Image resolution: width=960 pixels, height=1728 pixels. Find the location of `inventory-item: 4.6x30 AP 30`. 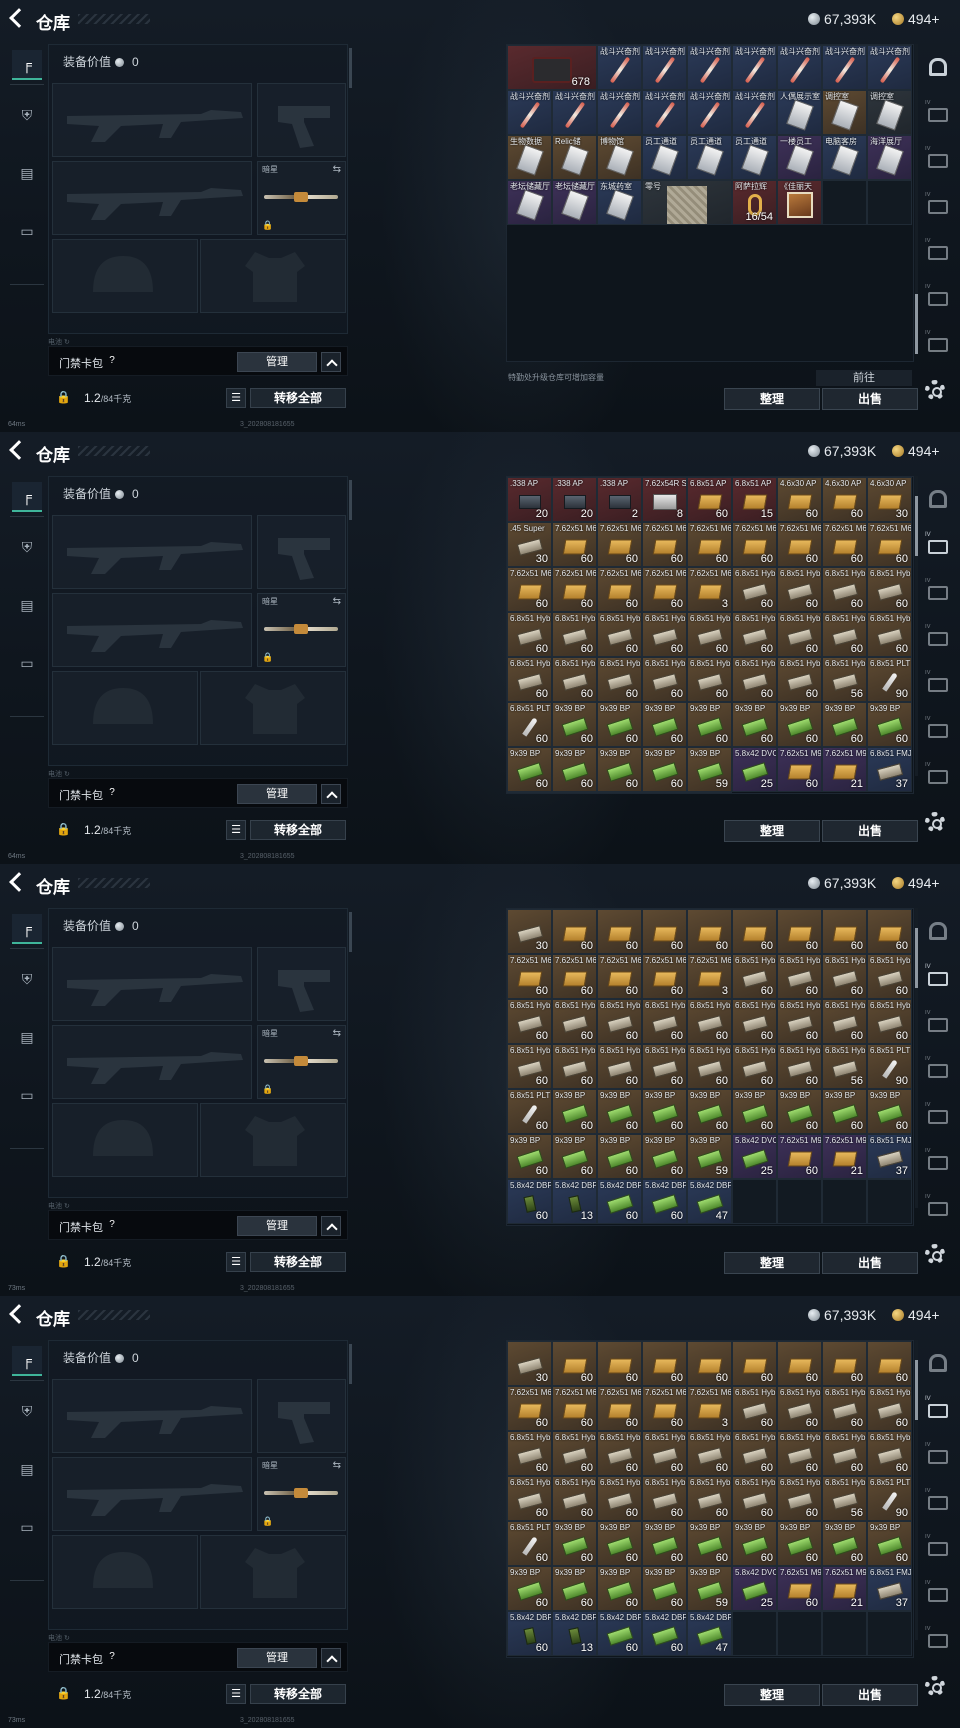

inventory-item: 4.6x30 AP 30 is located at coordinates (889, 499).